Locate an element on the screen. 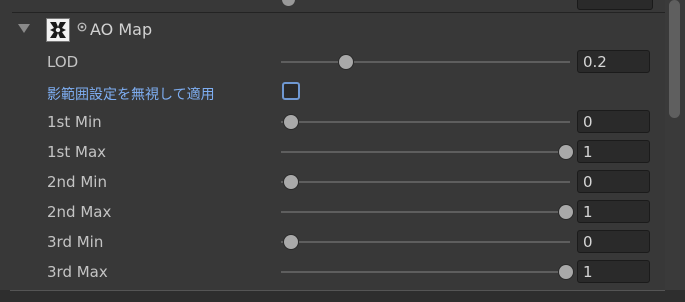 Image resolution: width=685 pixels, height=302 pixels. property-row-3rd-max: 3rd Max 1 is located at coordinates (332, 272).